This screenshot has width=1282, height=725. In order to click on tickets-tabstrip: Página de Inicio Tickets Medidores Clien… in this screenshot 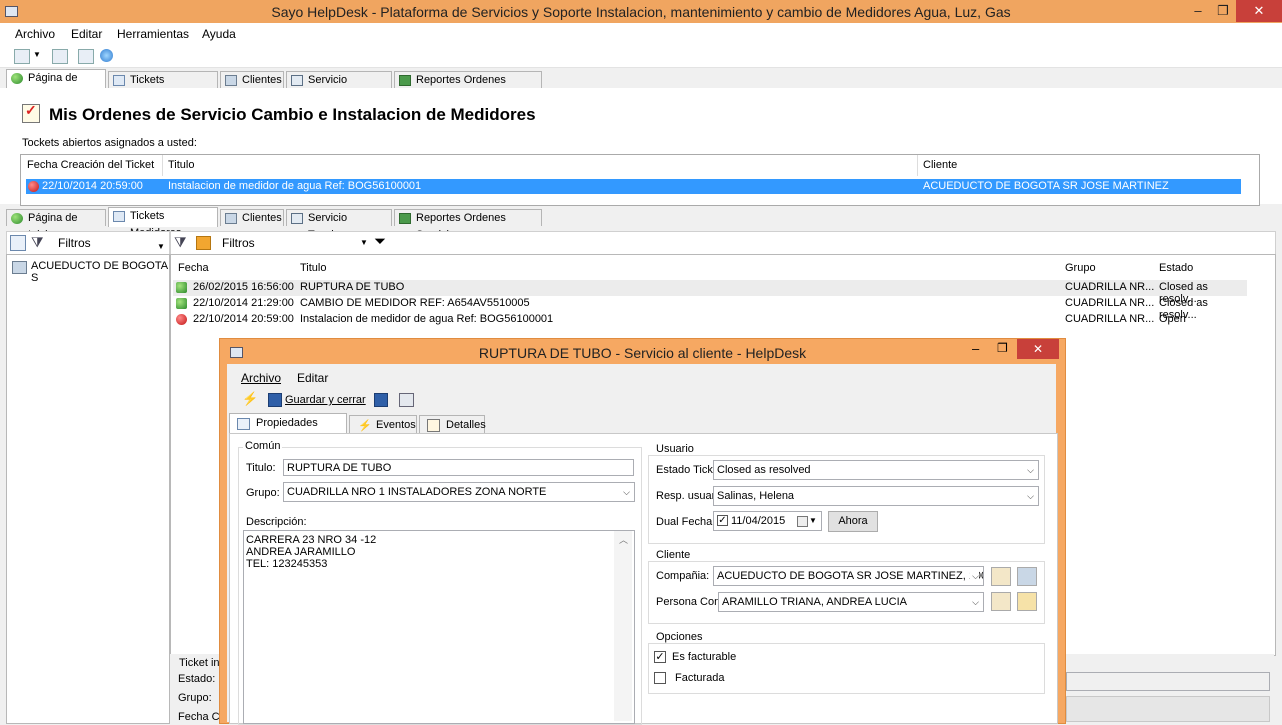, I will do `click(641, 224)`.